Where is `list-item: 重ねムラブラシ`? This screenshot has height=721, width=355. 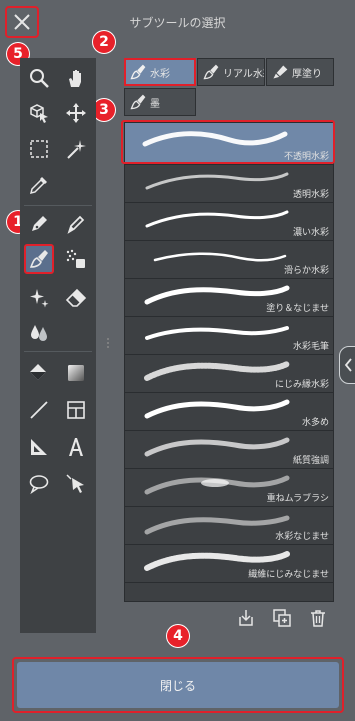
list-item: 重ねムラブラシ is located at coordinates (229, 488).